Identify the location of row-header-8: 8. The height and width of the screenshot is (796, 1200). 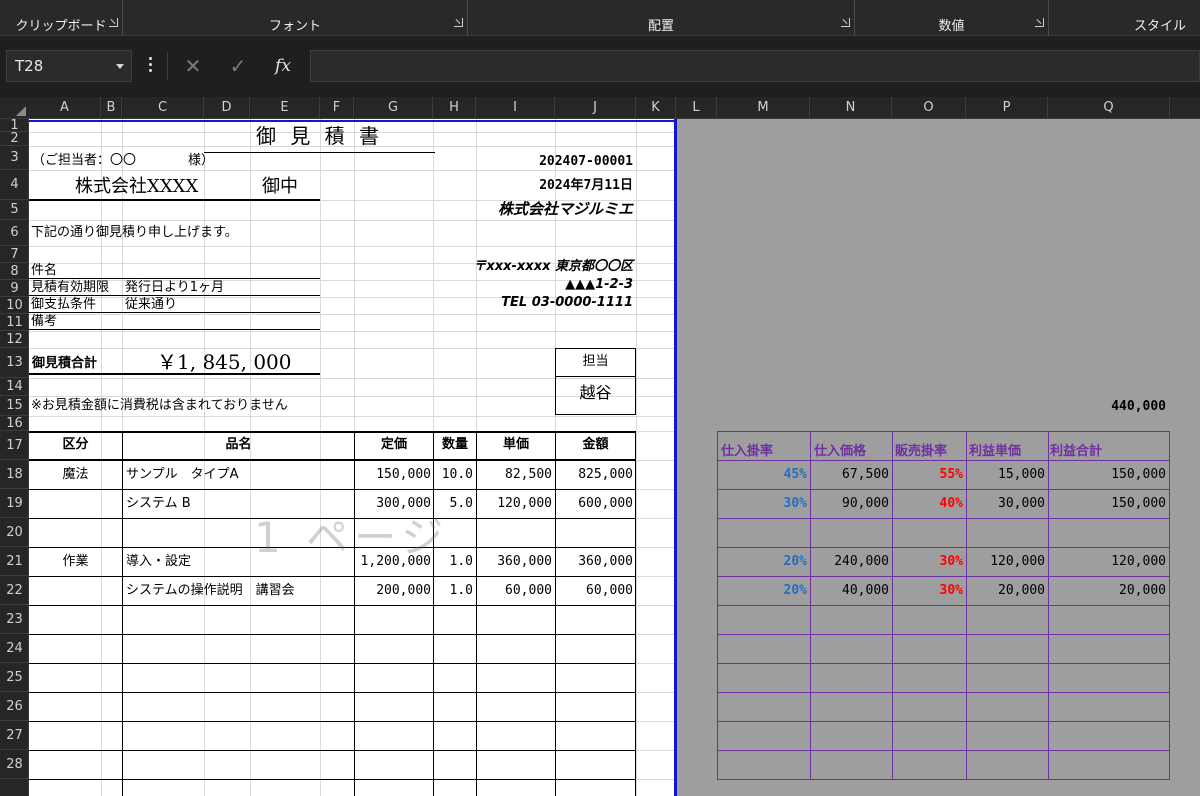
(14, 271).